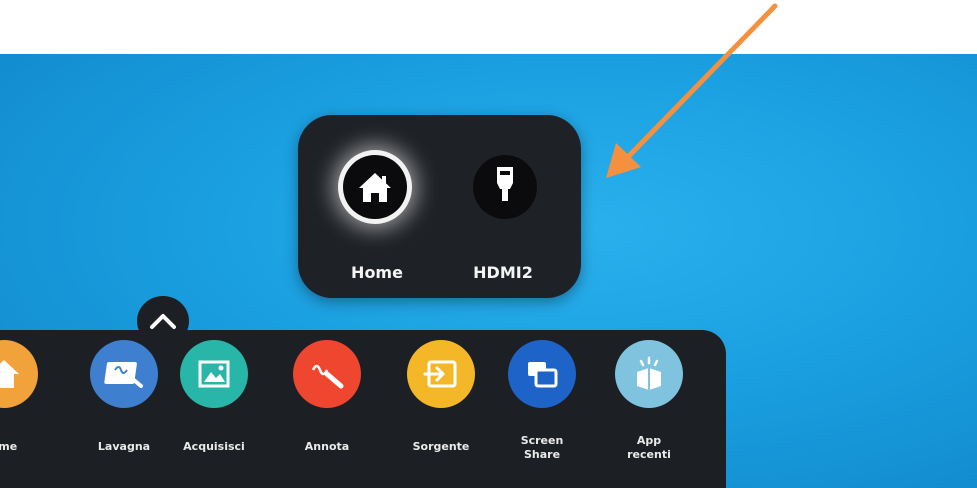 The image size is (977, 488). Describe the element at coordinates (440, 410) in the screenshot. I see `tray-item-sorgente: Sorgente` at that location.